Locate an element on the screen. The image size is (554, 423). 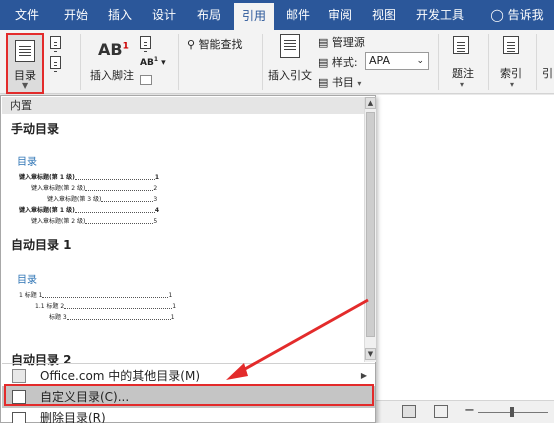
annotation-arrow is located at coordinates (297, 339).